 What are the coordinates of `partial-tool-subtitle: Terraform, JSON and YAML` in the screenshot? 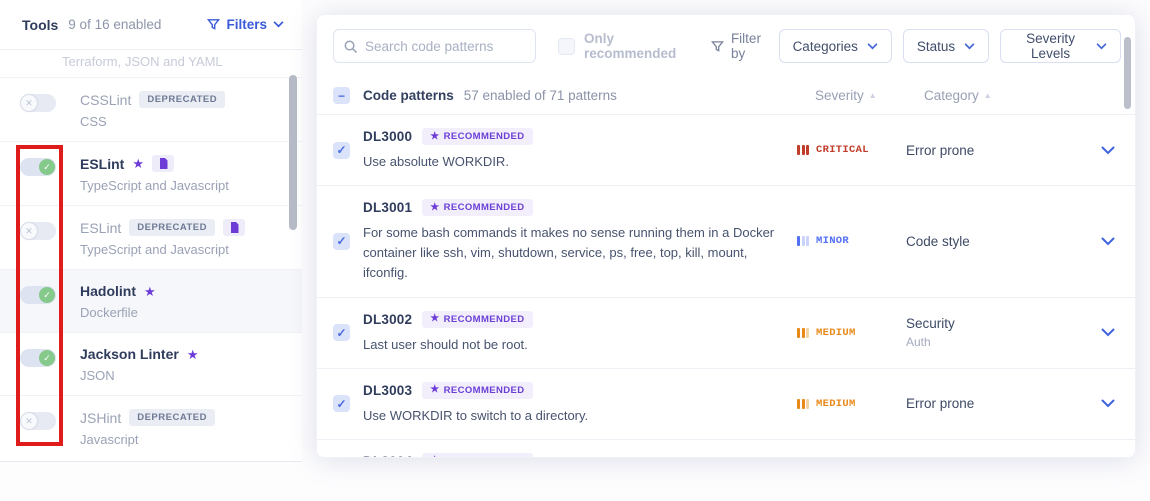 It's located at (151, 64).